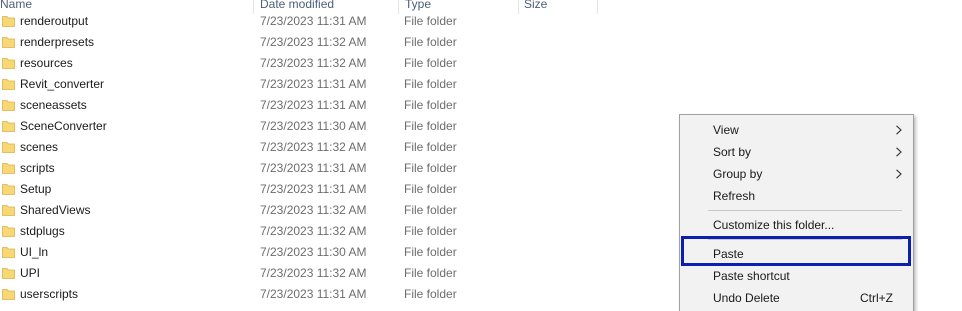 This screenshot has height=311, width=962. Describe the element at coordinates (49, 294) in the screenshot. I see `file-name: userscripts` at that location.